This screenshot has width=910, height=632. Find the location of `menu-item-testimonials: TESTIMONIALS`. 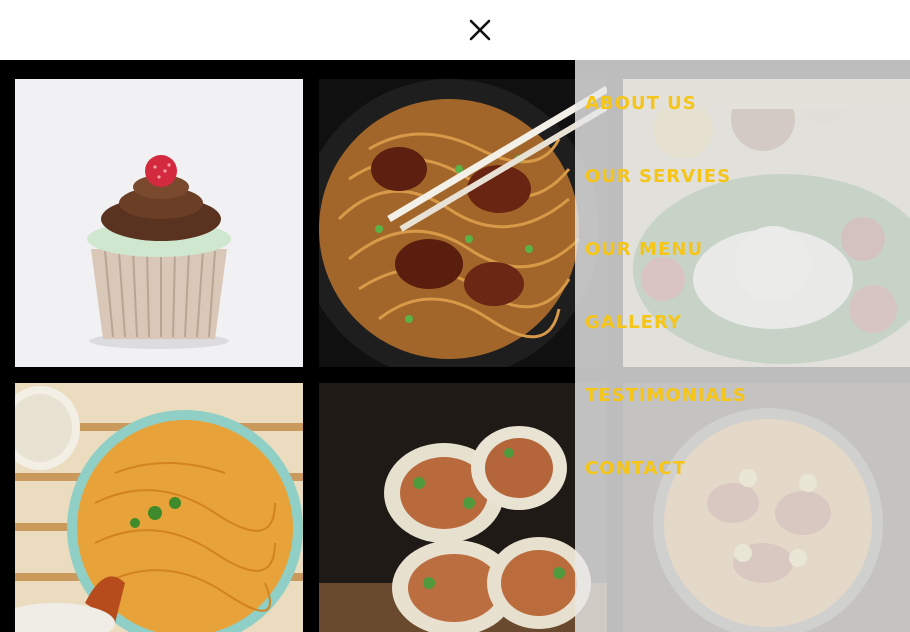

menu-item-testimonials: TESTIMONIALS is located at coordinates (666, 422).